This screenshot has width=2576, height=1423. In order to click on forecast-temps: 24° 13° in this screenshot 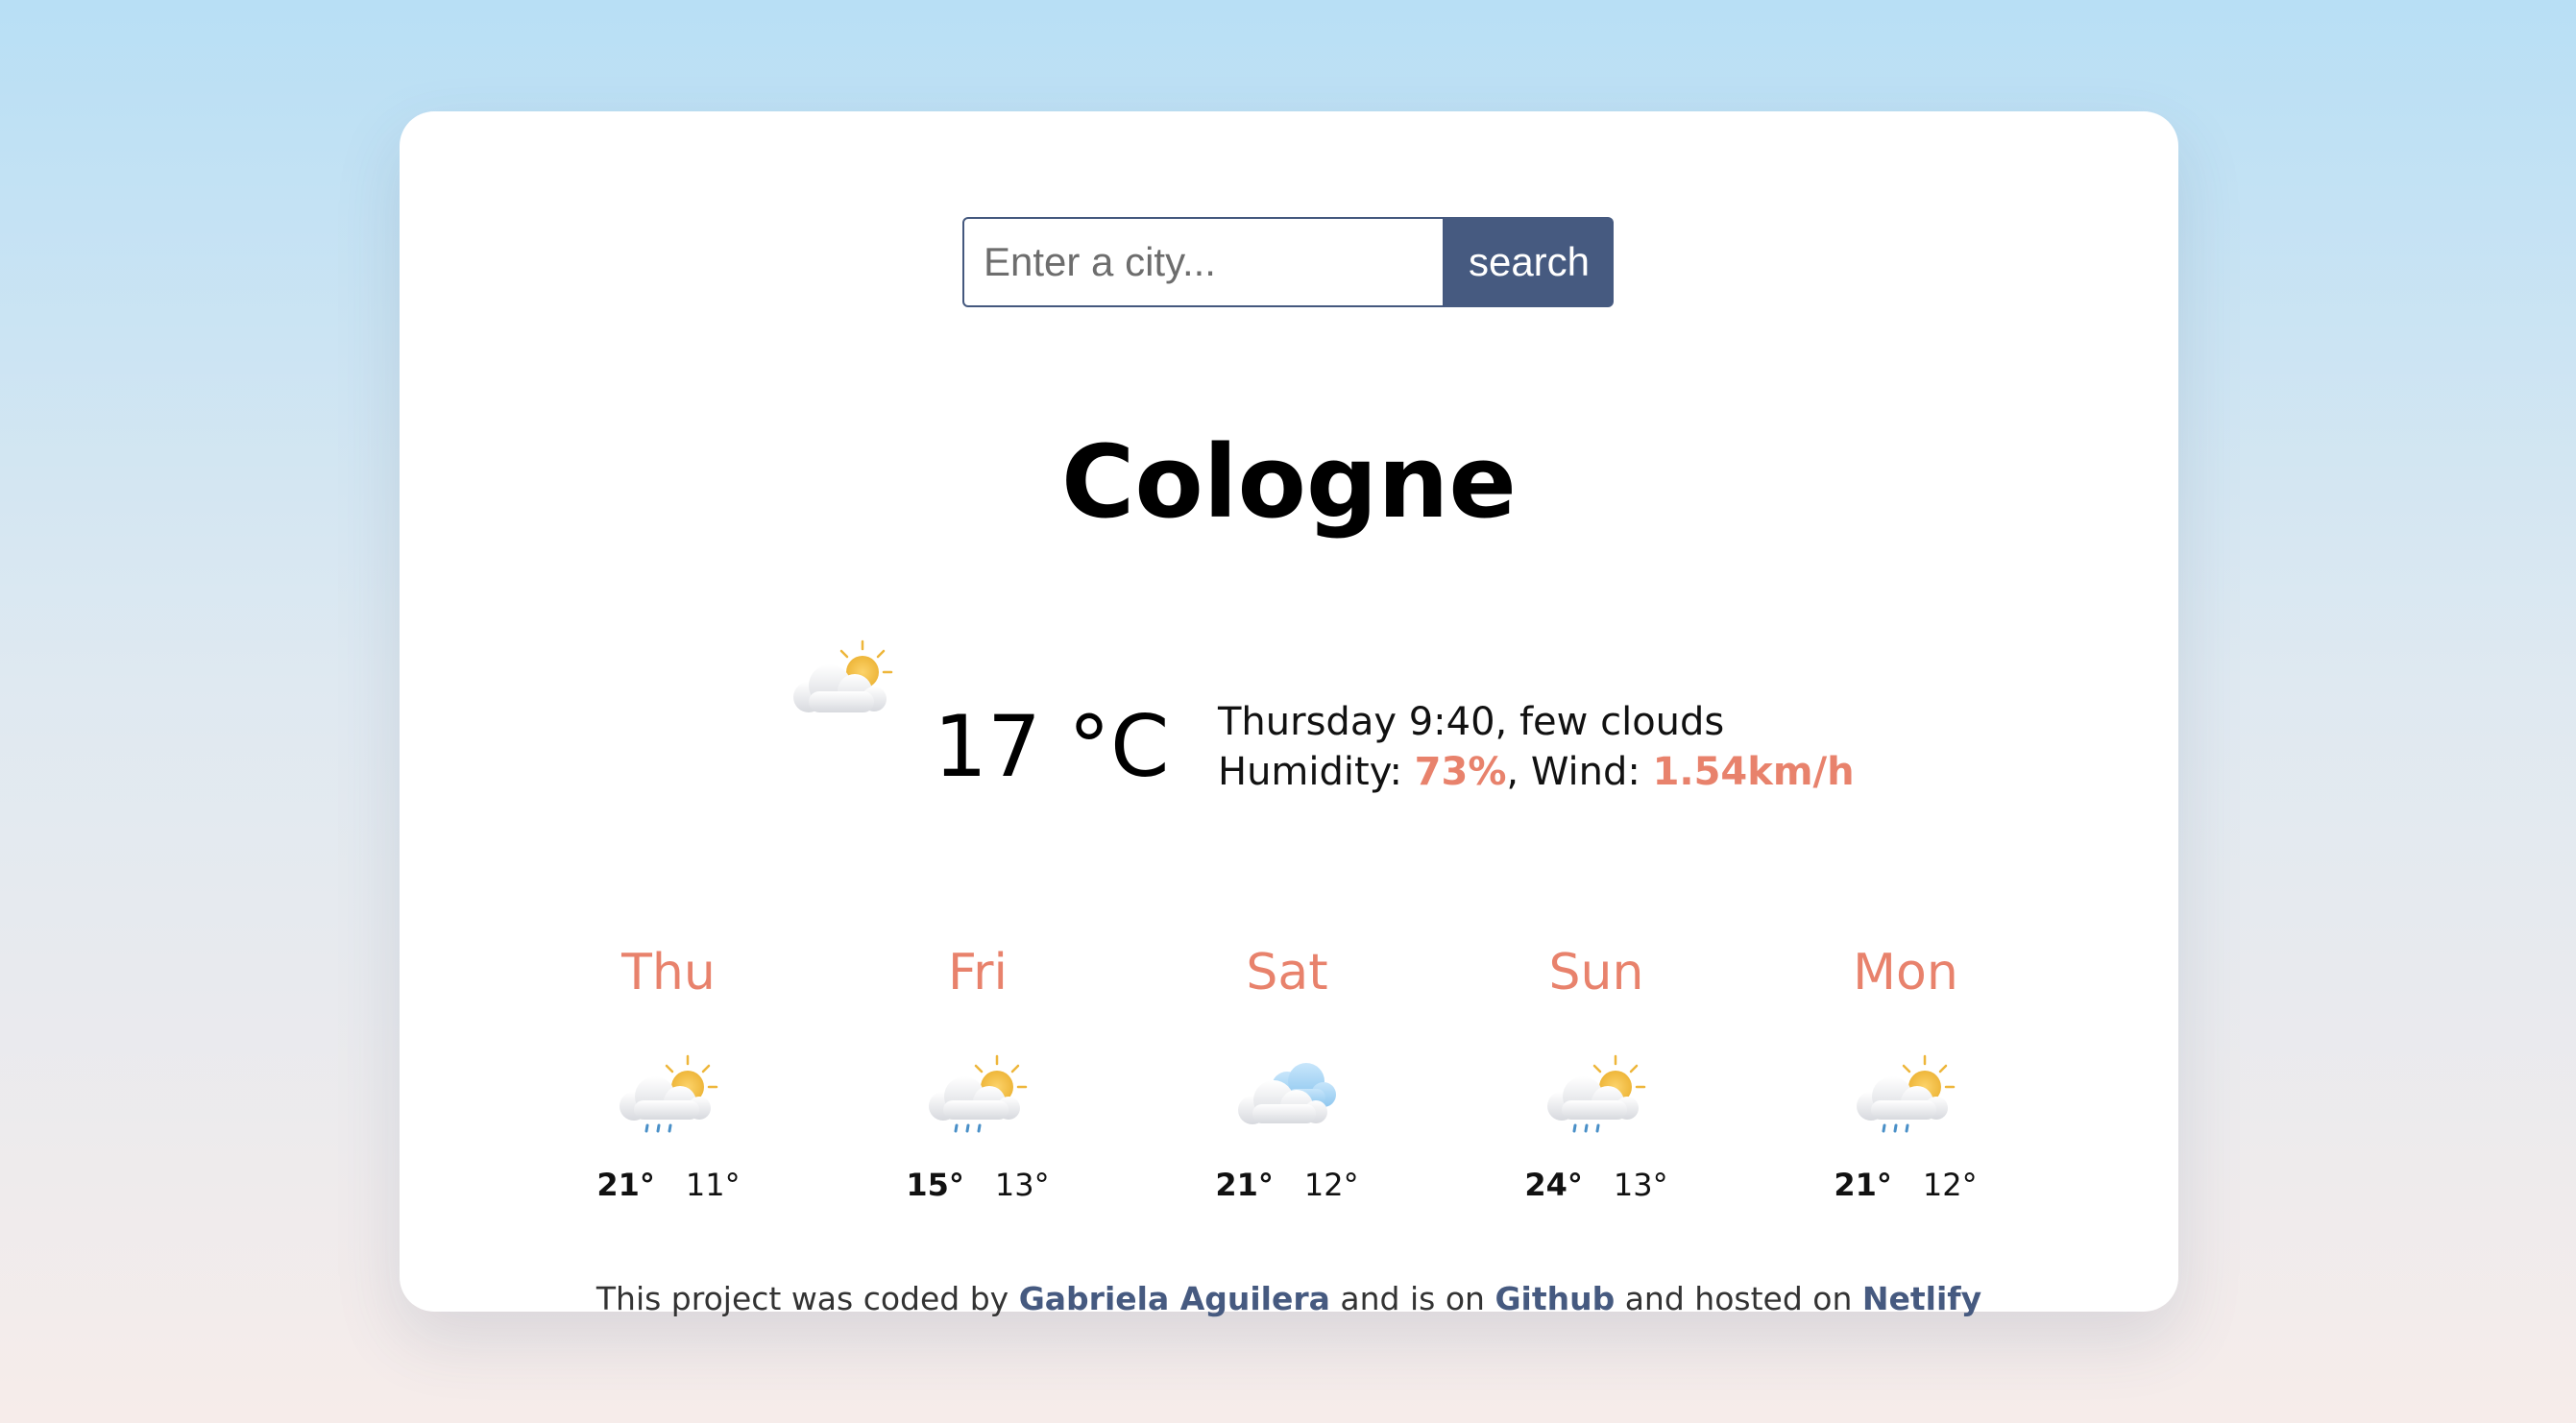, I will do `click(1597, 1185)`.